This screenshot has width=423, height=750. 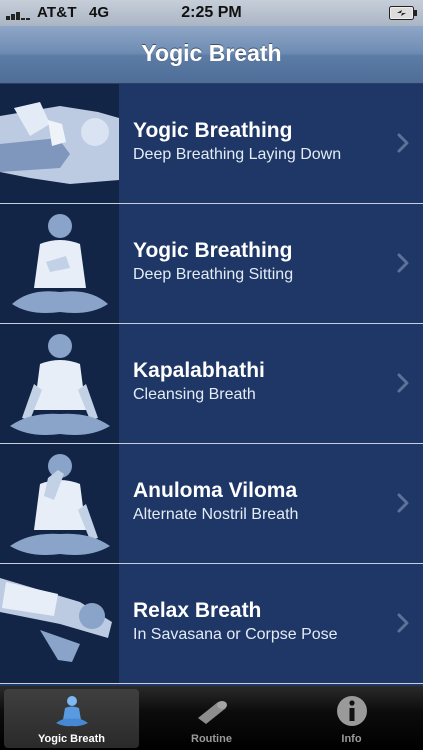 What do you see at coordinates (59, 383) in the screenshot?
I see `sitting-meditation-pose-image` at bounding box center [59, 383].